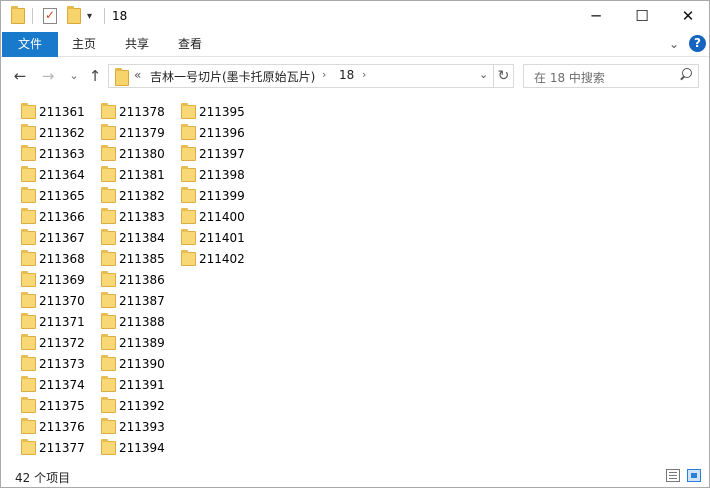 The width and height of the screenshot is (710, 488). I want to click on customize-quick-access-icon: ▾, so click(89, 16).